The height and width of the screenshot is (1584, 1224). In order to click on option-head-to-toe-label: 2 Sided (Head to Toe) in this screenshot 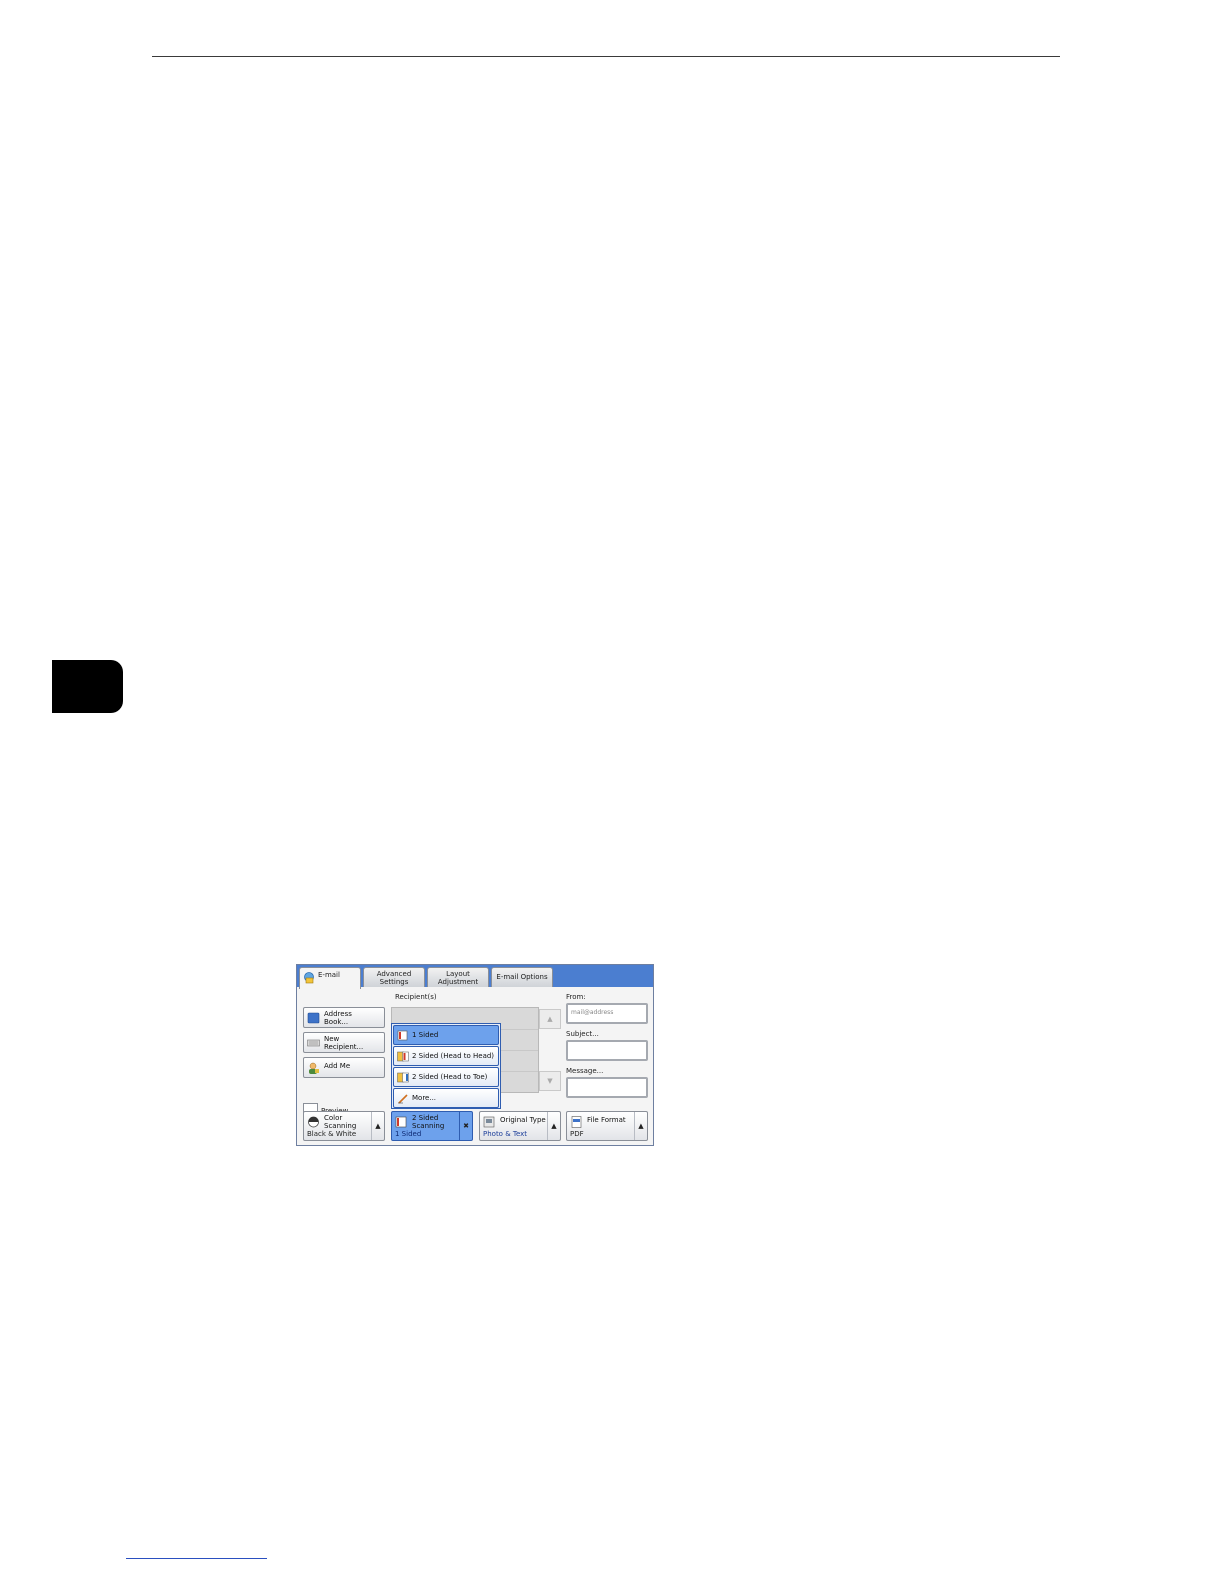, I will do `click(450, 1077)`.